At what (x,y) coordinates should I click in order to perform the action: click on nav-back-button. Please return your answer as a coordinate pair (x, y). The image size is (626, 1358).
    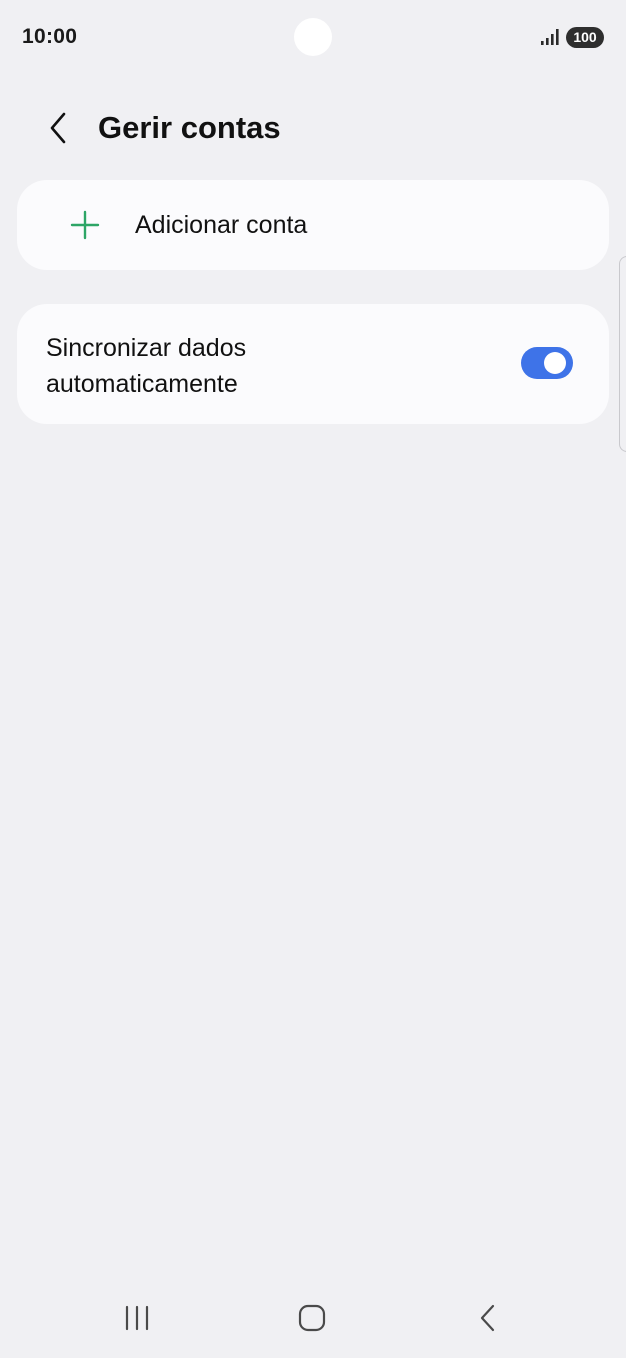
    Looking at the image, I should click on (488, 1318).